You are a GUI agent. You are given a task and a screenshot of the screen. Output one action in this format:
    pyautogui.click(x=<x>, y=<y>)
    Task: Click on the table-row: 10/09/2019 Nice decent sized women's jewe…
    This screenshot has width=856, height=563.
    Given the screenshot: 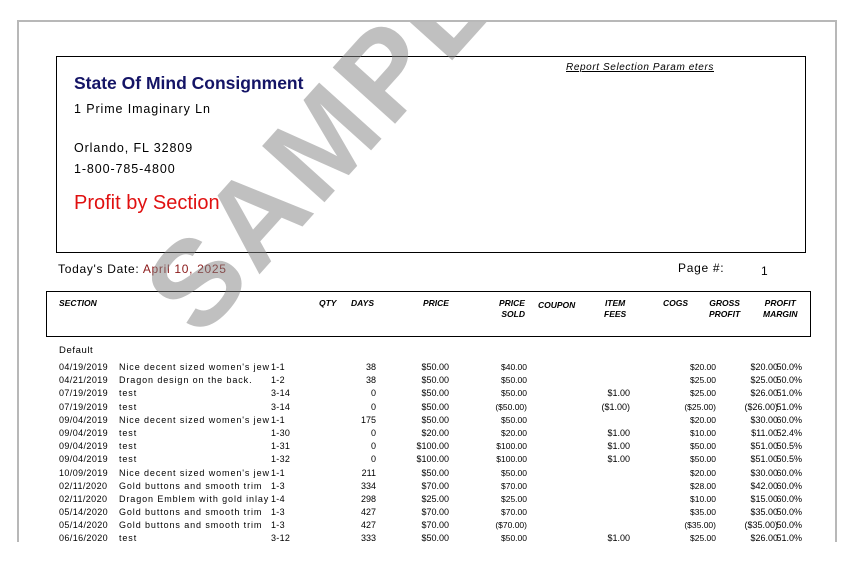 What is the action you would take?
    pyautogui.click(x=427, y=474)
    